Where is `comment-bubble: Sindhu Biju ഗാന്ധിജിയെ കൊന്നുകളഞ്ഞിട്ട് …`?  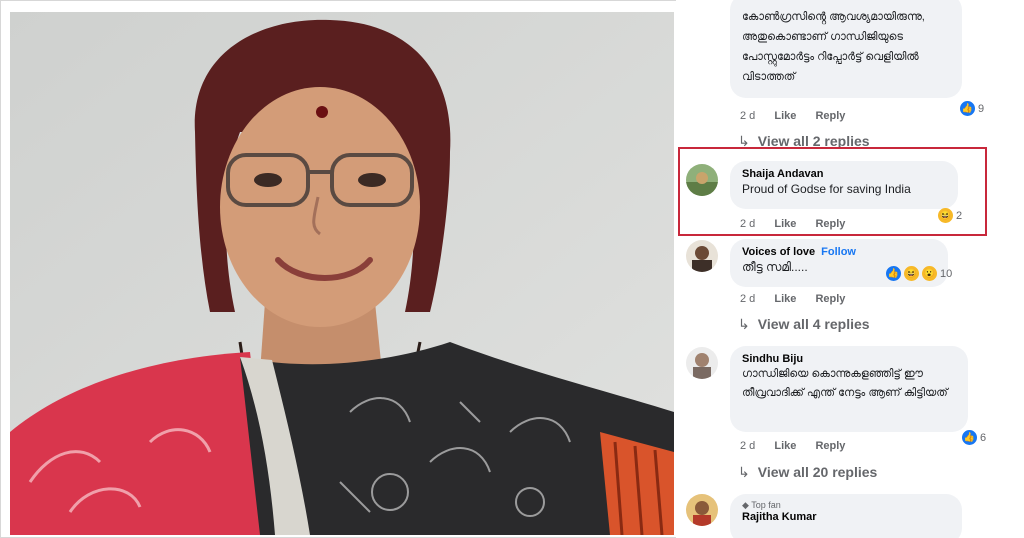
comment-bubble: Sindhu Biju ഗാന്ധിജിയെ കൊന്നുകളഞ്ഞിട്ട് … is located at coordinates (849, 389).